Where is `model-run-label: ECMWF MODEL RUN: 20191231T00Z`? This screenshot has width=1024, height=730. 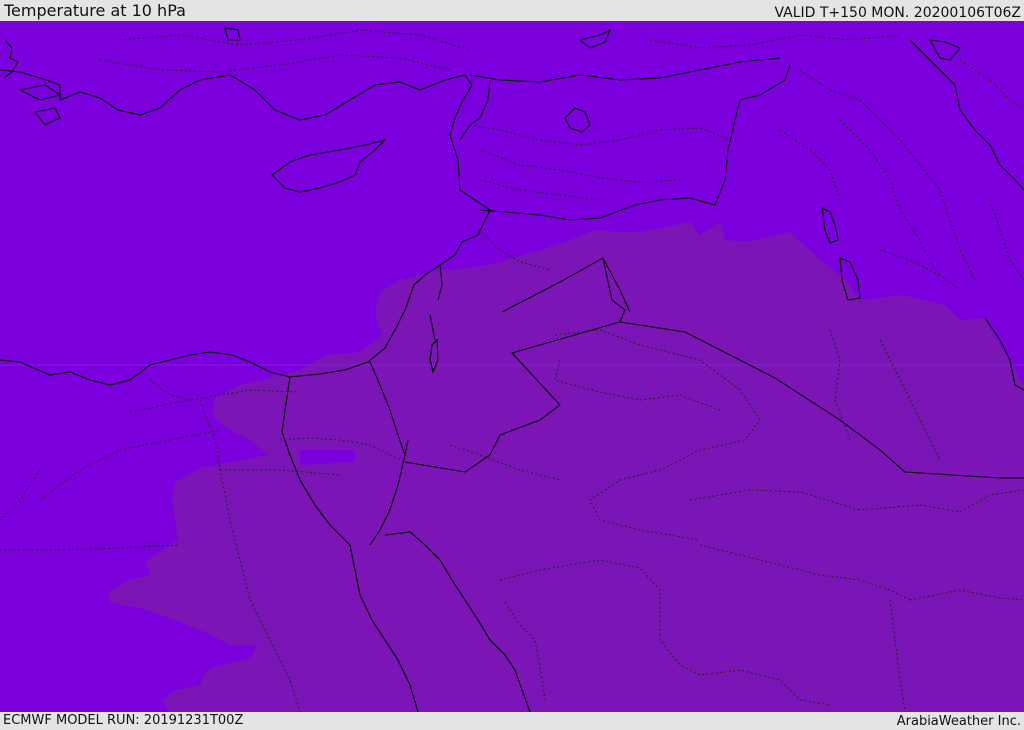 model-run-label: ECMWF MODEL RUN: 20191231T00Z is located at coordinates (123, 720).